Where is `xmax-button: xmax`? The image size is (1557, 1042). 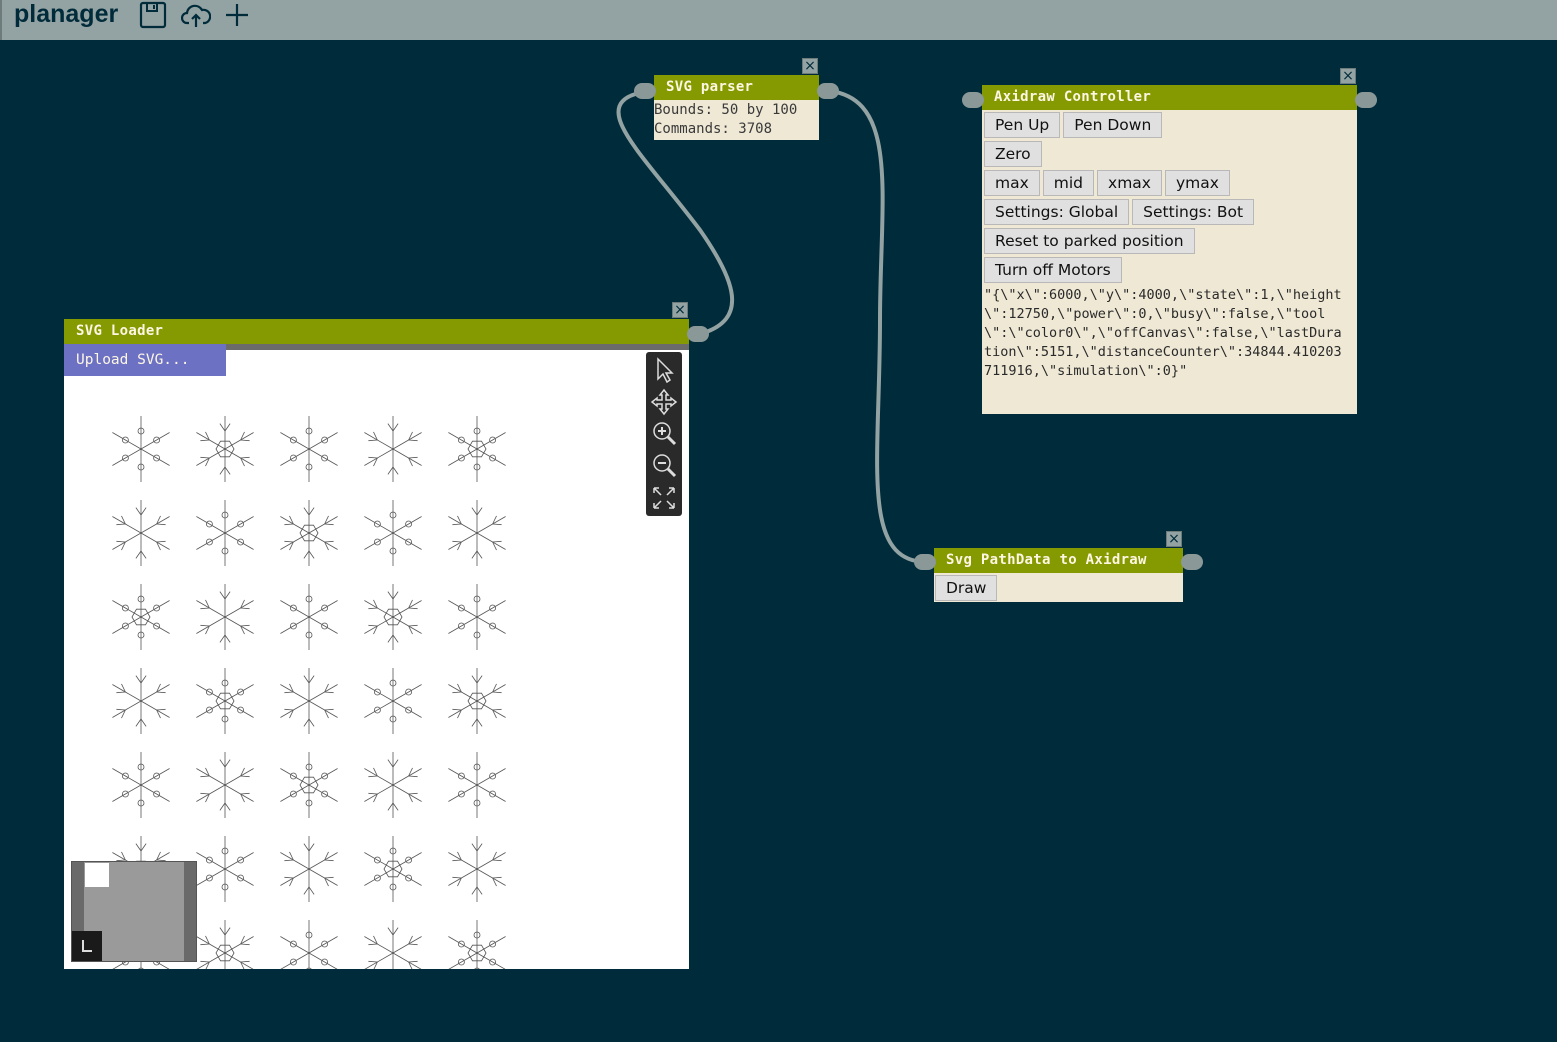
xmax-button: xmax is located at coordinates (1129, 183).